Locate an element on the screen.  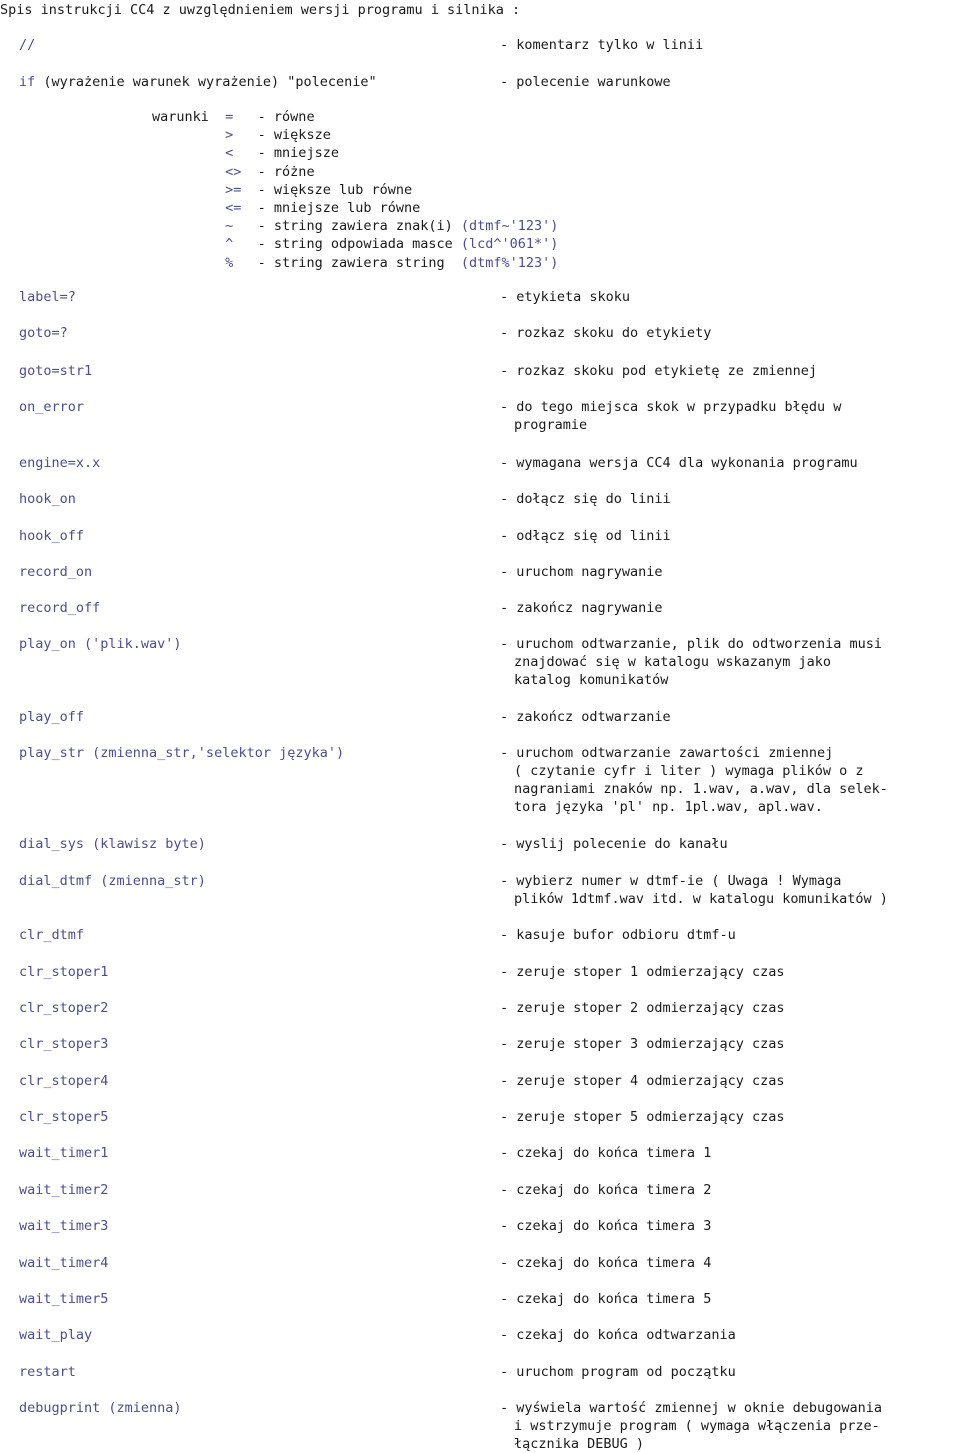
command-keyword: clr_stoper4 is located at coordinates (64, 1081).